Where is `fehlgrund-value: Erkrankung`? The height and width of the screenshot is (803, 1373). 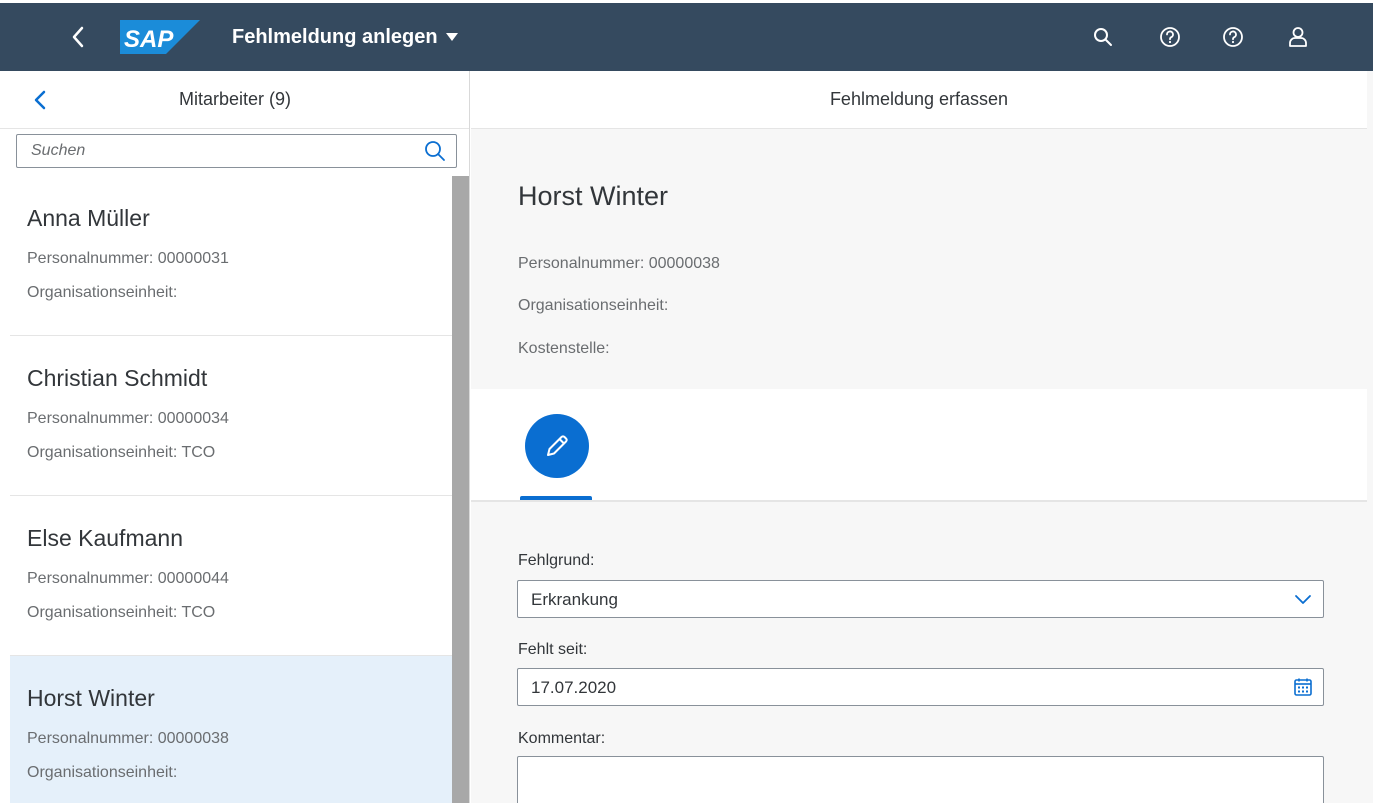
fehlgrund-value: Erkrankung is located at coordinates (574, 599).